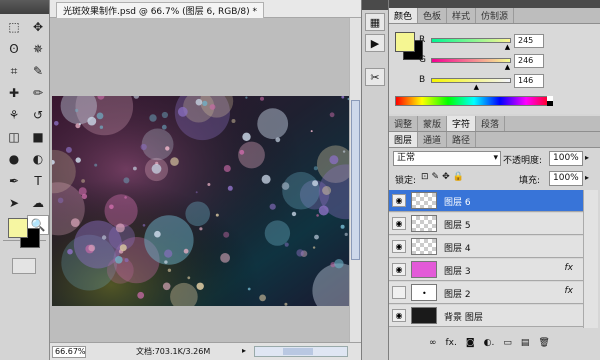 The image size is (600, 360). I want to click on layers-tab-0: 图层, so click(404, 139).